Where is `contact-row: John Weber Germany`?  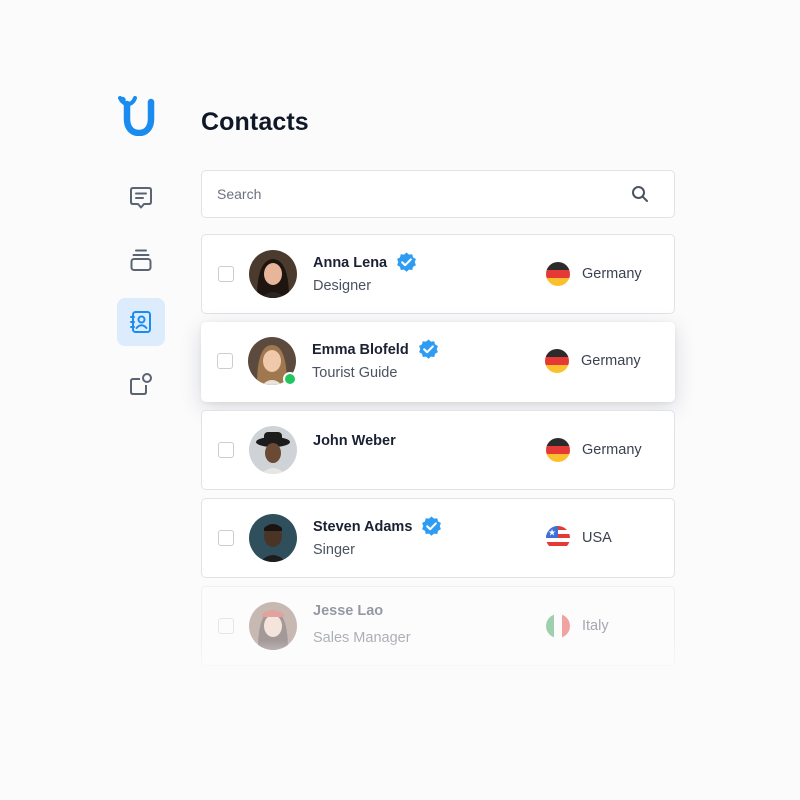 contact-row: John Weber Germany is located at coordinates (438, 450).